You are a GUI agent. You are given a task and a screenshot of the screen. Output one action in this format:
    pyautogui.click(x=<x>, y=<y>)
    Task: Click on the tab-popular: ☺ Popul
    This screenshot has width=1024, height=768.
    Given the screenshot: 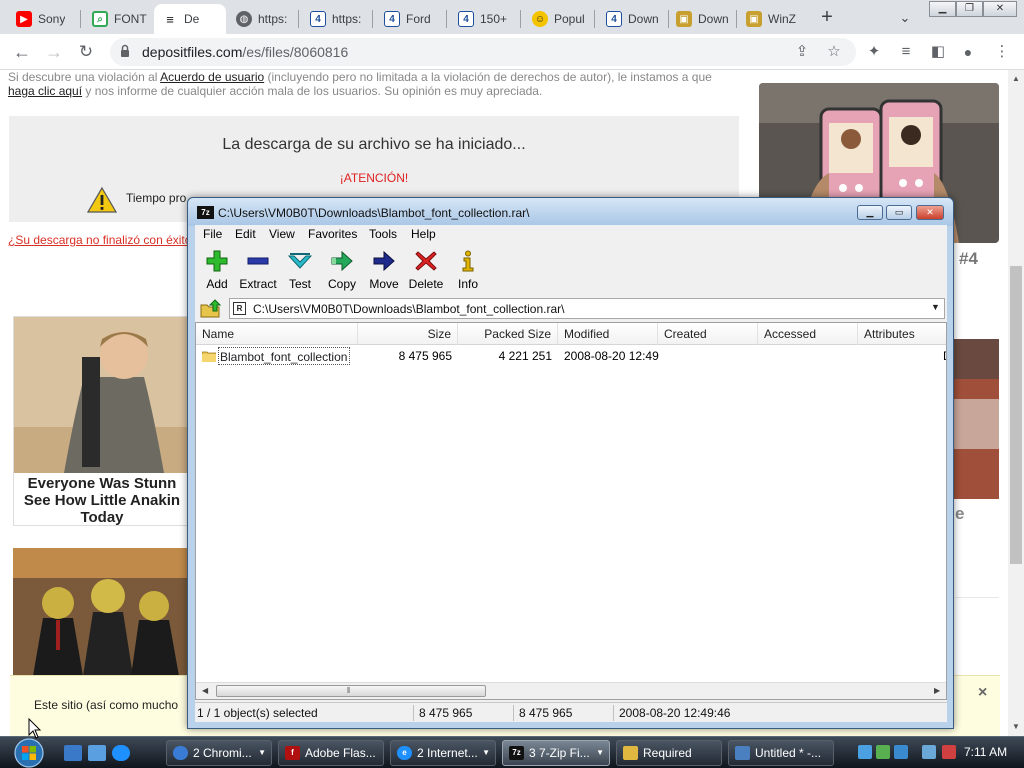 What is the action you would take?
    pyautogui.click(x=557, y=19)
    